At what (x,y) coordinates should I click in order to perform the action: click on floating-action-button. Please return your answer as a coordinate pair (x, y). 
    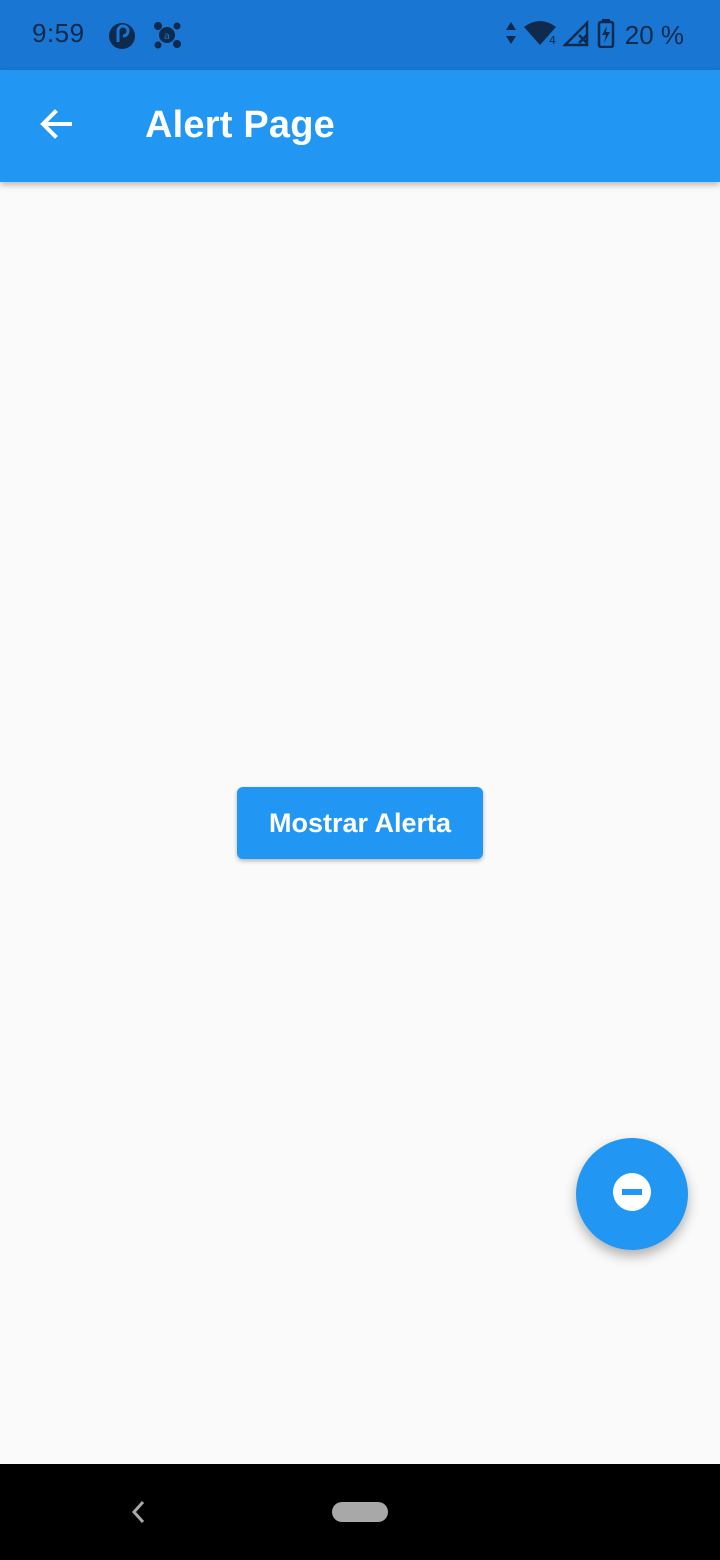
    Looking at the image, I should click on (632, 1194).